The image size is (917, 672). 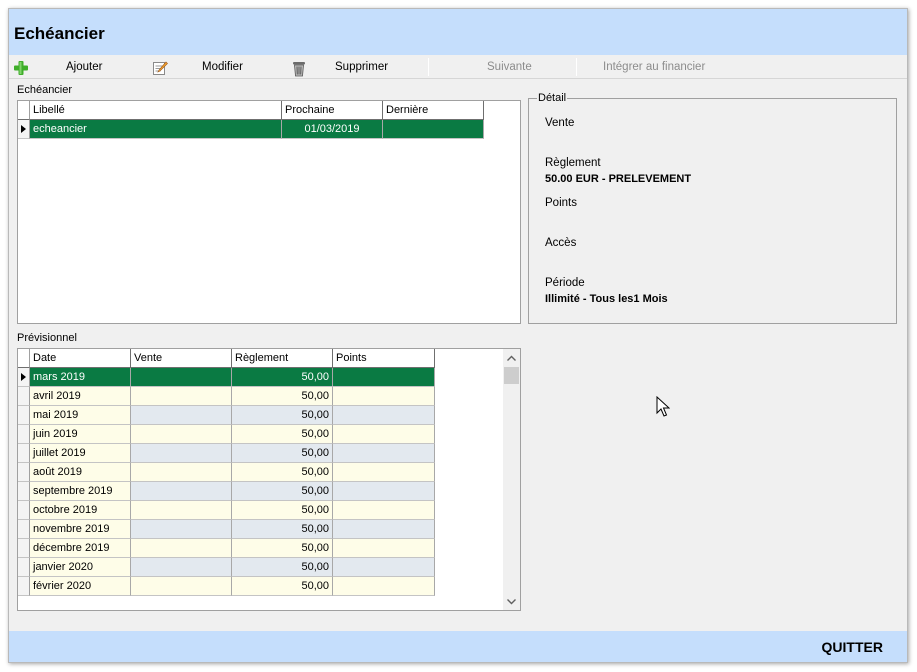 What do you see at coordinates (511, 601) in the screenshot?
I see `scroll-down-icon` at bounding box center [511, 601].